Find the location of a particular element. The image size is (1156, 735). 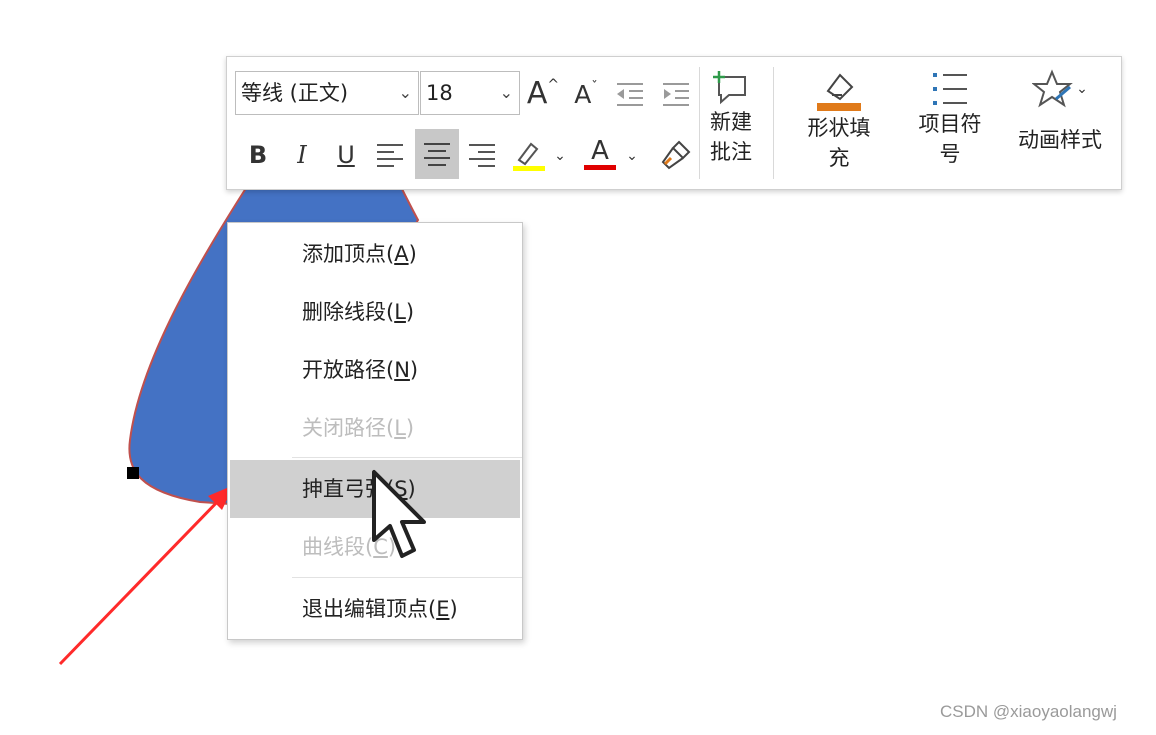

align-left-icon is located at coordinates (390, 155).